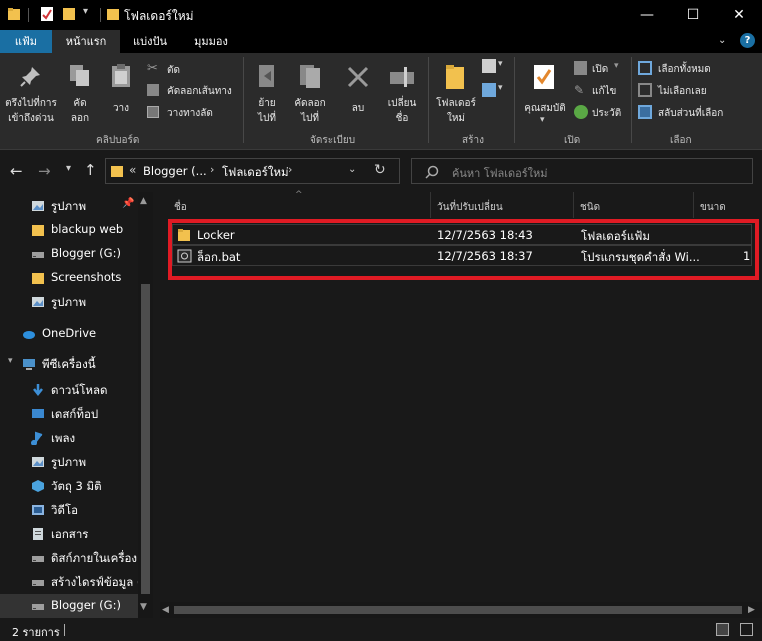 This screenshot has height=641, width=762. What do you see at coordinates (113, 14) in the screenshot?
I see `folder-icon` at bounding box center [113, 14].